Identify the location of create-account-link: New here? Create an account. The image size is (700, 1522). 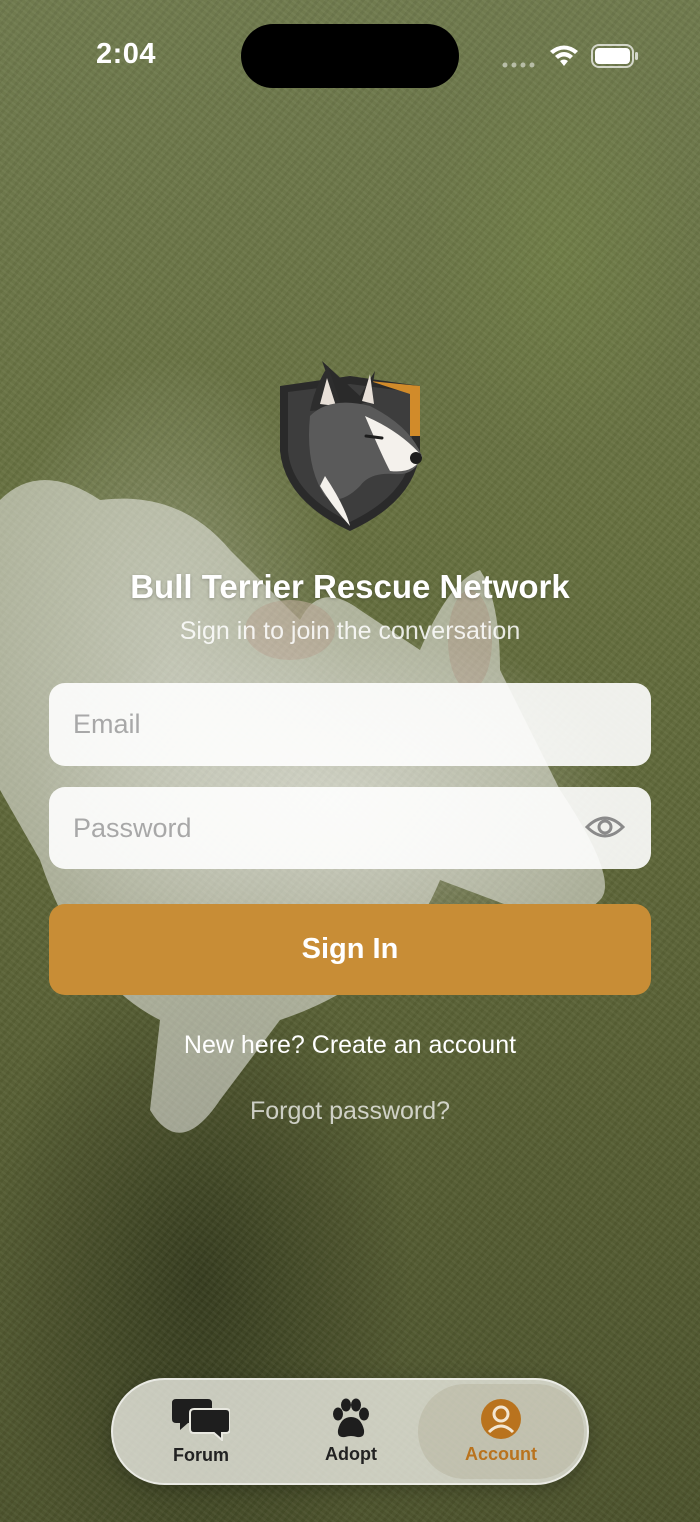
(350, 1045).